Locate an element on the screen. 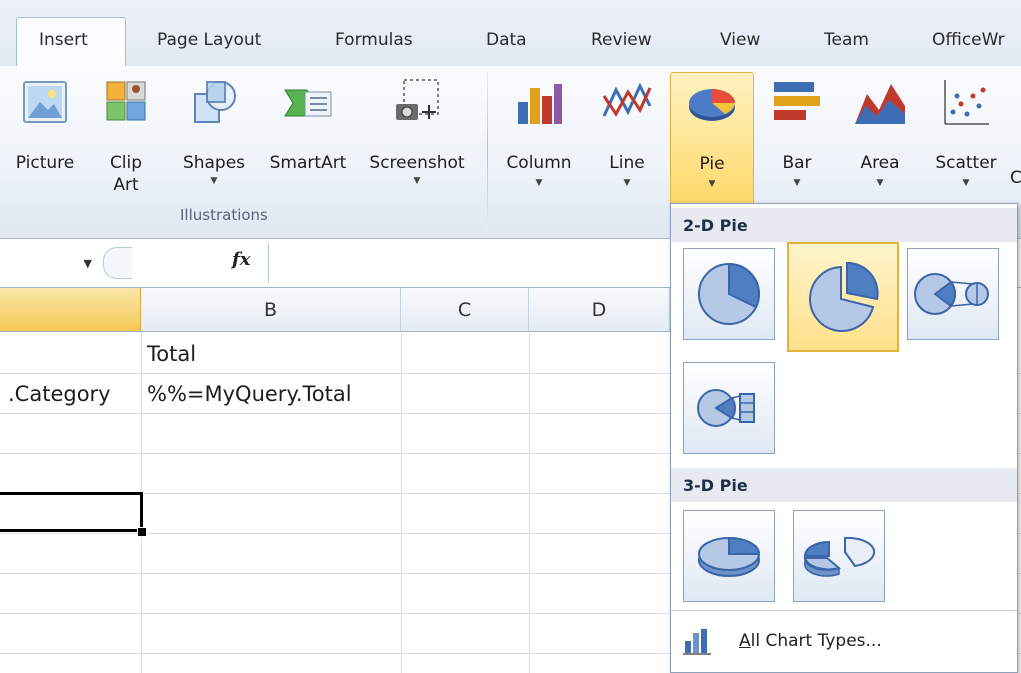 This screenshot has height=673, width=1021. column-header-b: B is located at coordinates (271, 310).